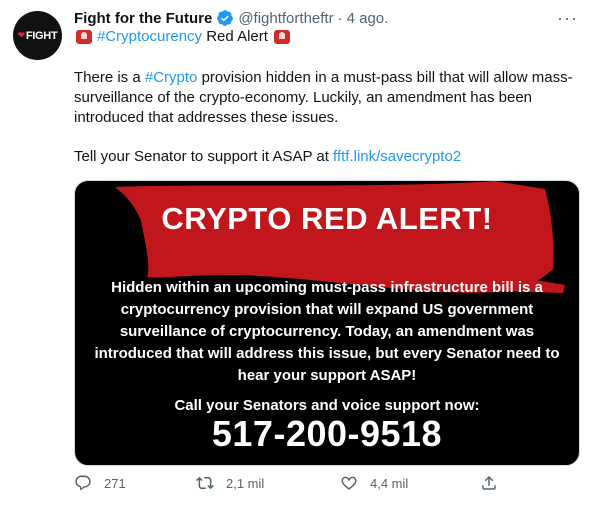 The width and height of the screenshot is (614, 506). I want to click on savecrypto-link: fftf.link/savecrypto2, so click(397, 156).